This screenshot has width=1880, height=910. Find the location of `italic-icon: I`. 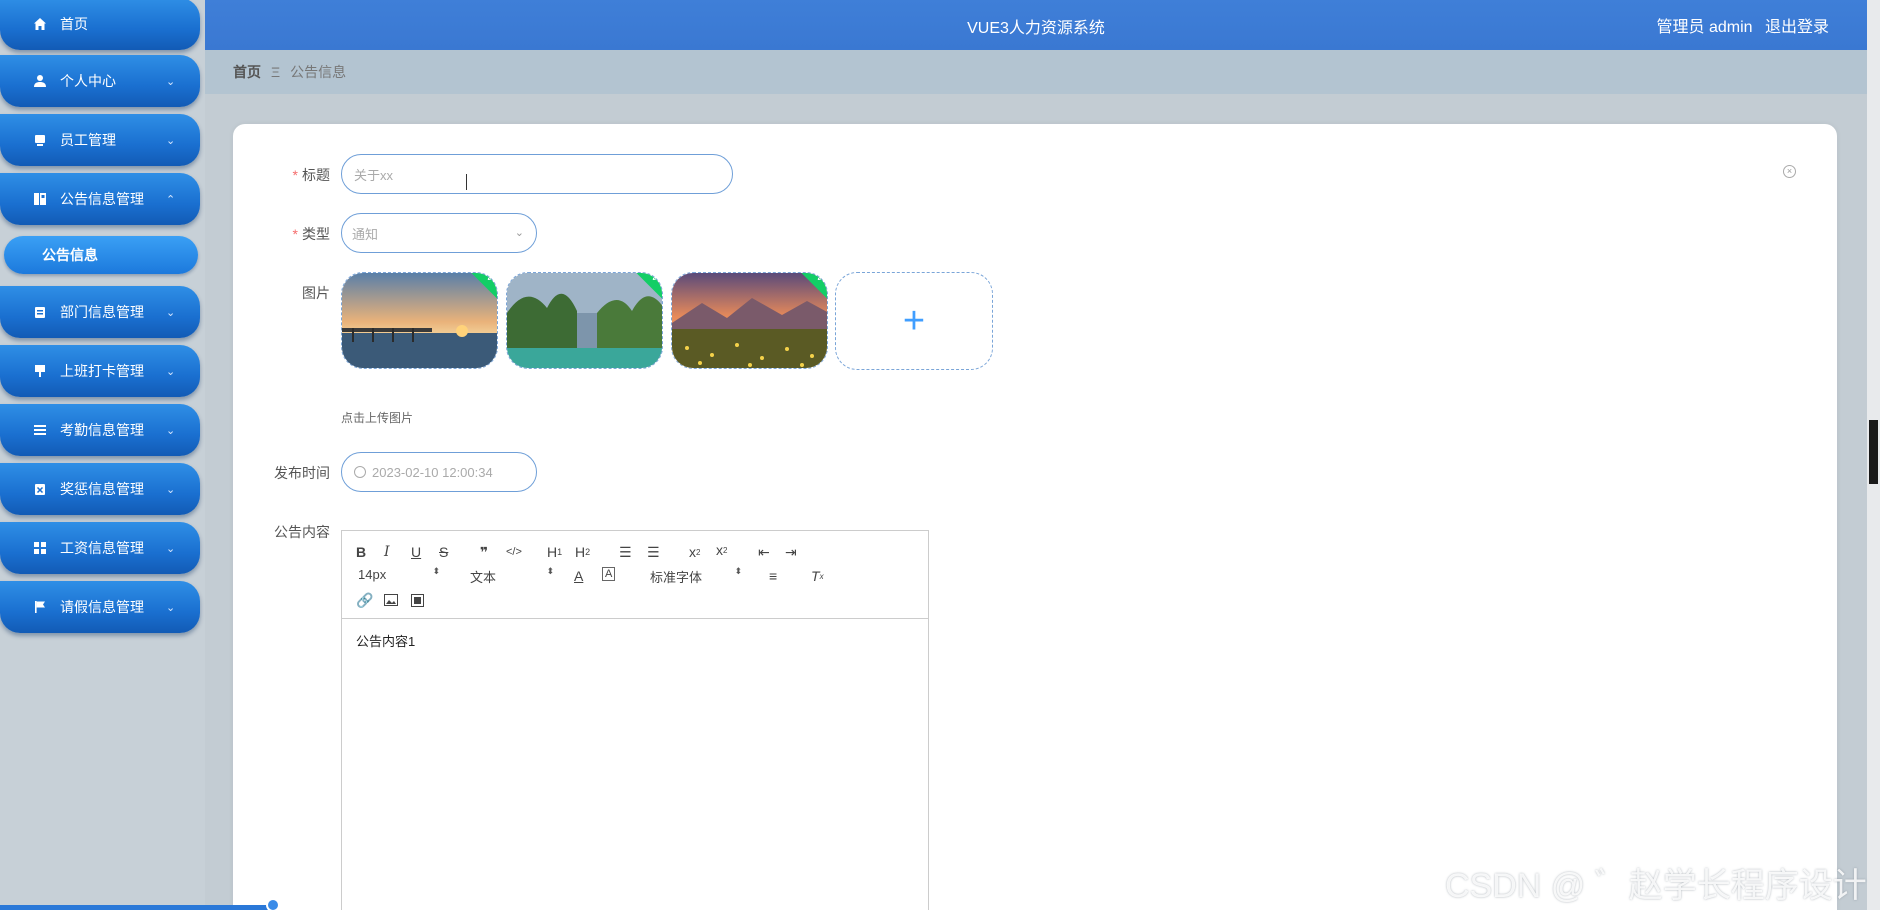

italic-icon: I is located at coordinates (387, 552).